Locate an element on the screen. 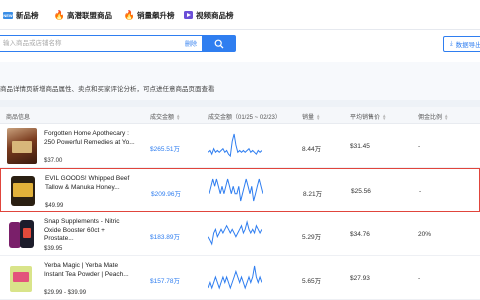  sales-amount: $183.89万 is located at coordinates (165, 237).